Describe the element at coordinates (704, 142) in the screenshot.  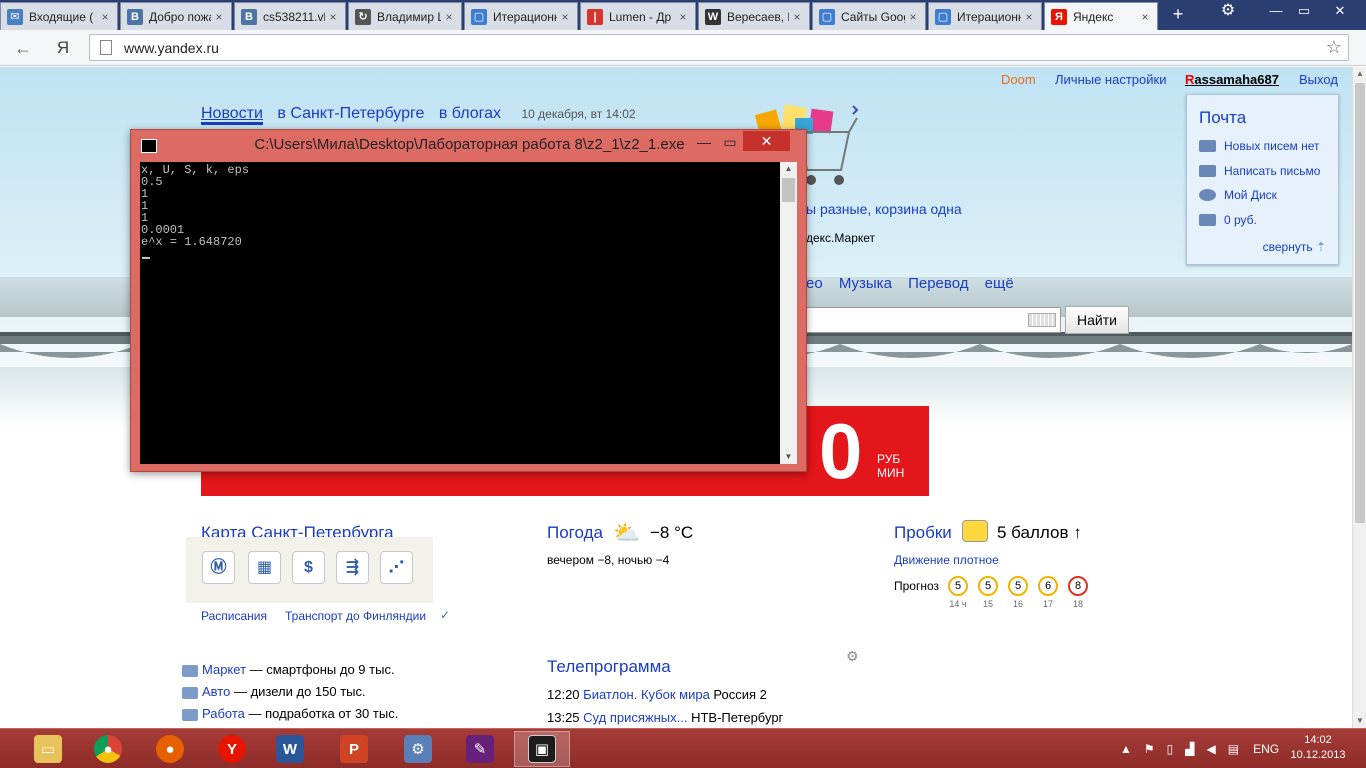
I see `console-minimize-button: —` at that location.